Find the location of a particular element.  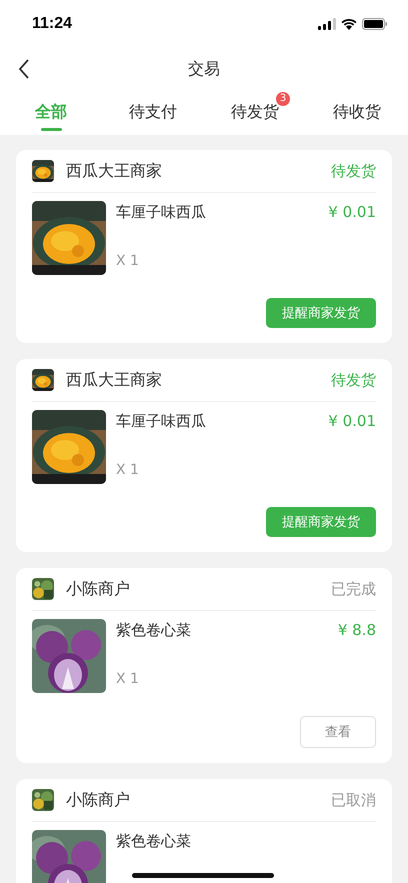

order-status: 已完成 is located at coordinates (353, 589).